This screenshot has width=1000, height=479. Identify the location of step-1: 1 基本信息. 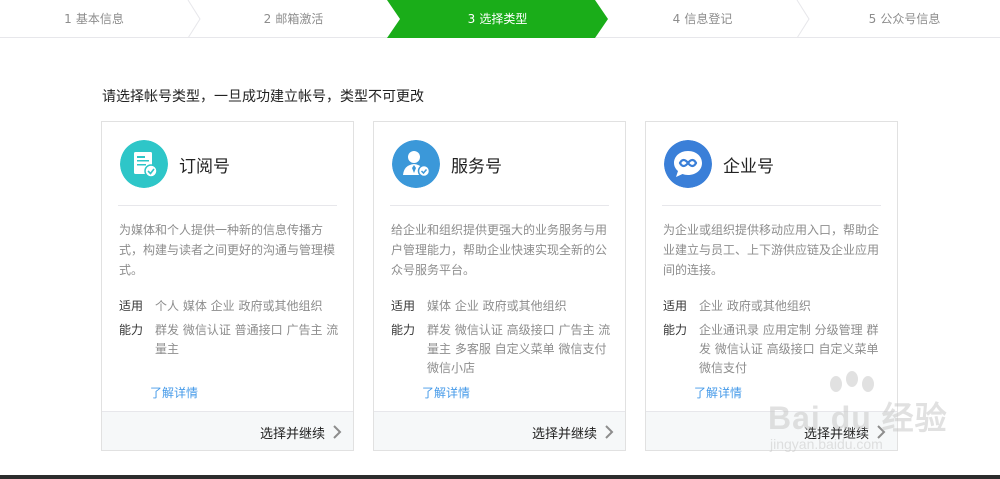
(94, 19).